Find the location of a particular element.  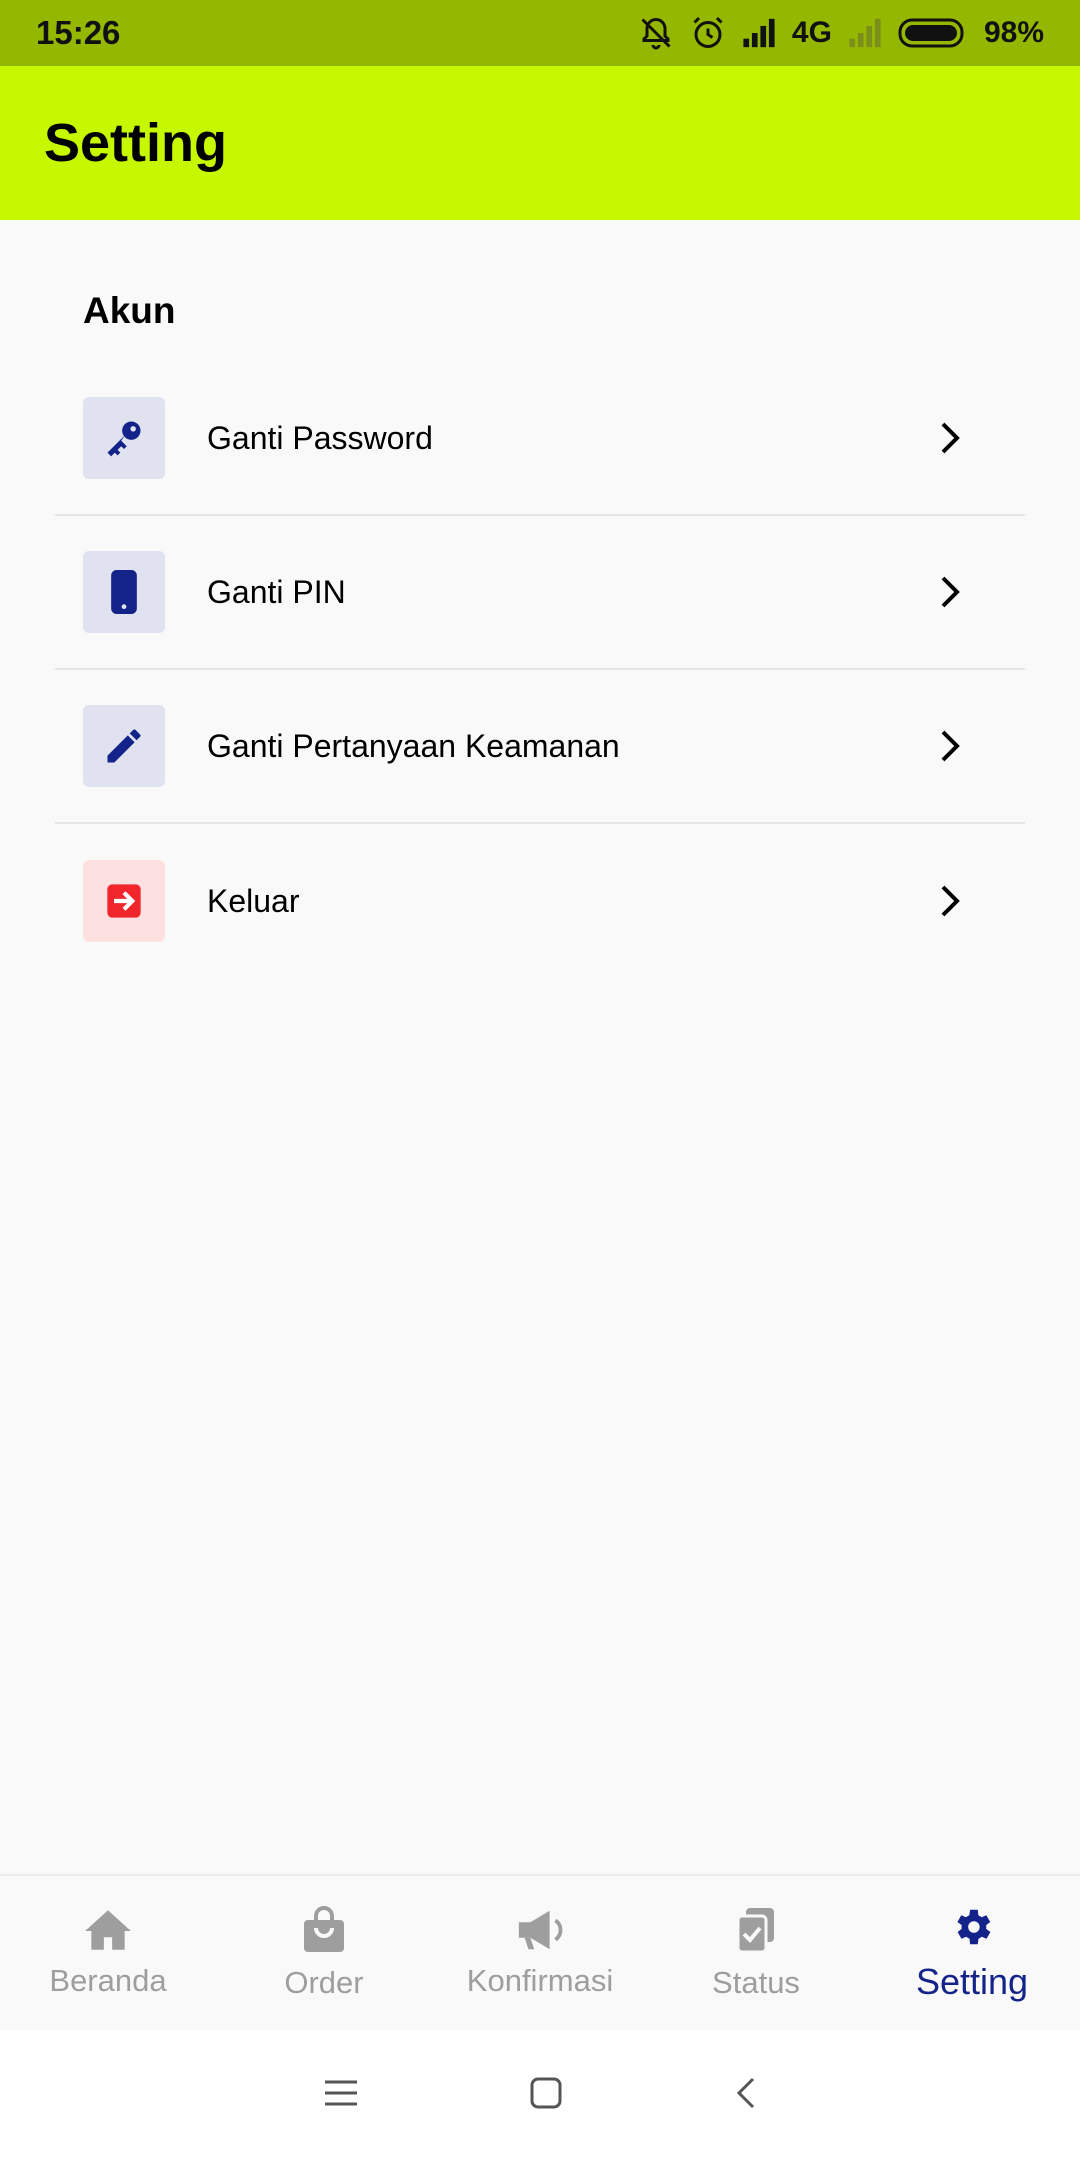

bottom-nav: Beranda Order Konfirmasi Status Setting is located at coordinates (540, 1952).